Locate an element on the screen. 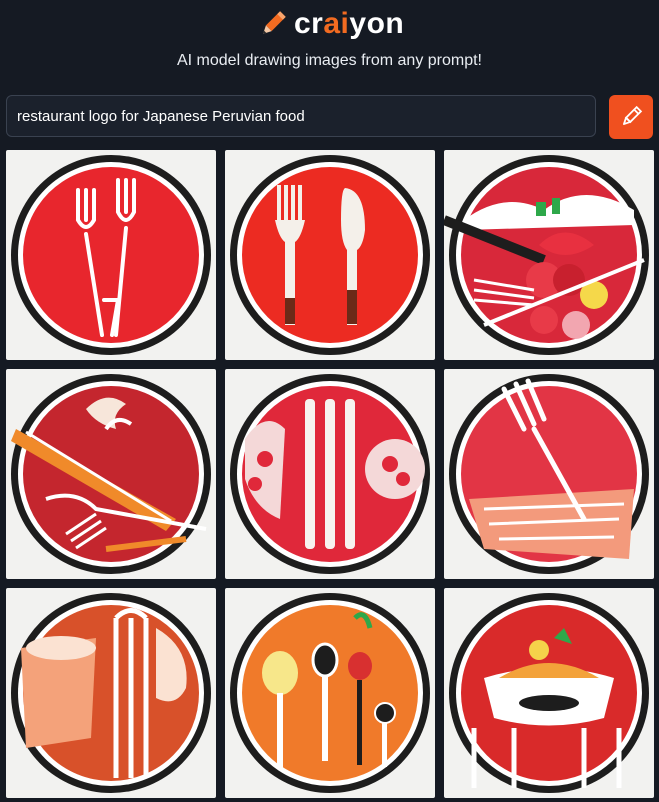 This screenshot has height=802, width=659. subtitle: AI model drawing images from any prompt! is located at coordinates (329, 60).